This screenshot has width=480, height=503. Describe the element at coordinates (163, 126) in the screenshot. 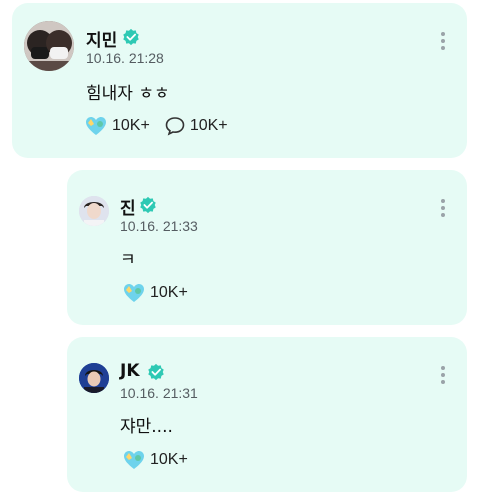

I see `comment-actions: 10K+ 10K+` at that location.